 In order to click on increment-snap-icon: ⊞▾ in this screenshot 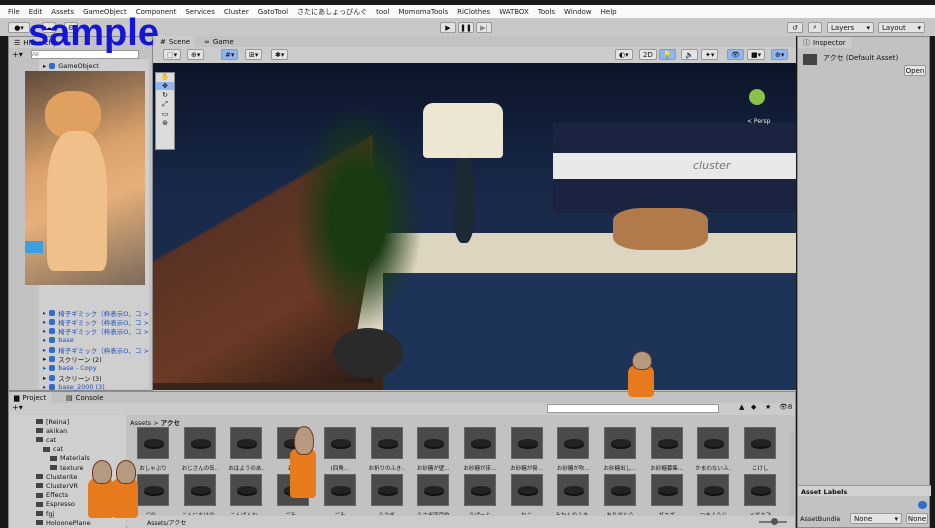, I will do `click(254, 54)`.